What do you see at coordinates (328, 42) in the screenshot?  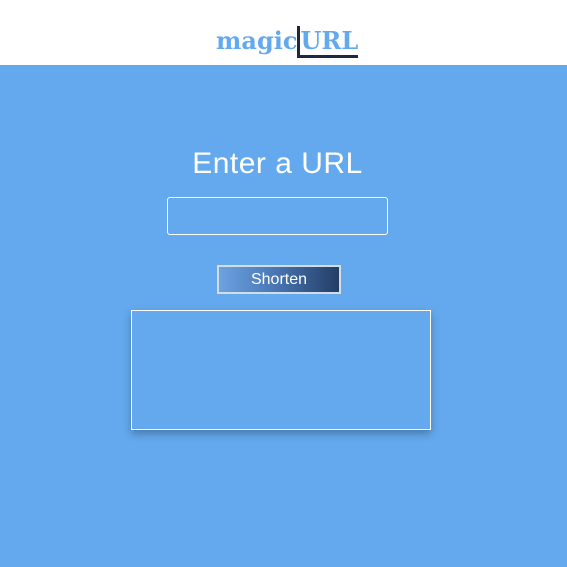 I see `logo-url-text: URL` at bounding box center [328, 42].